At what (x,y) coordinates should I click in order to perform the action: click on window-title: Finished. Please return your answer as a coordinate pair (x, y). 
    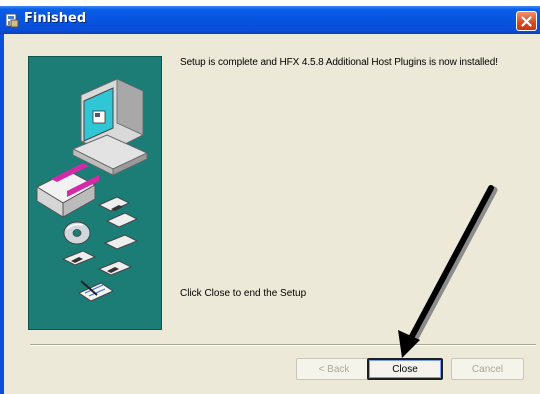
    Looking at the image, I should click on (55, 18).